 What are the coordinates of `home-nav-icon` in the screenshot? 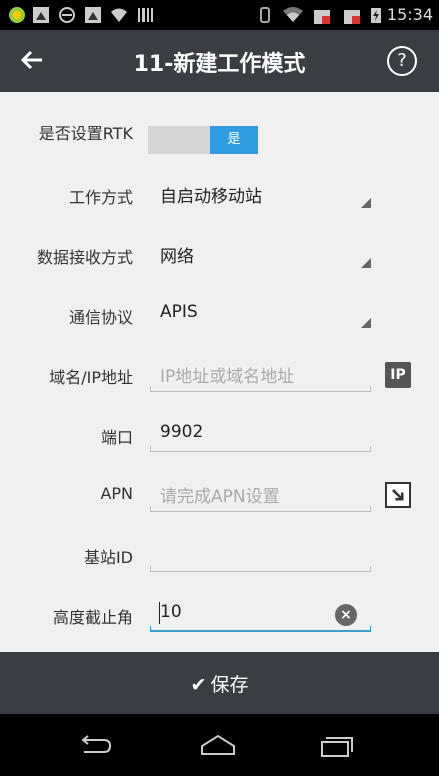 It's located at (218, 745).